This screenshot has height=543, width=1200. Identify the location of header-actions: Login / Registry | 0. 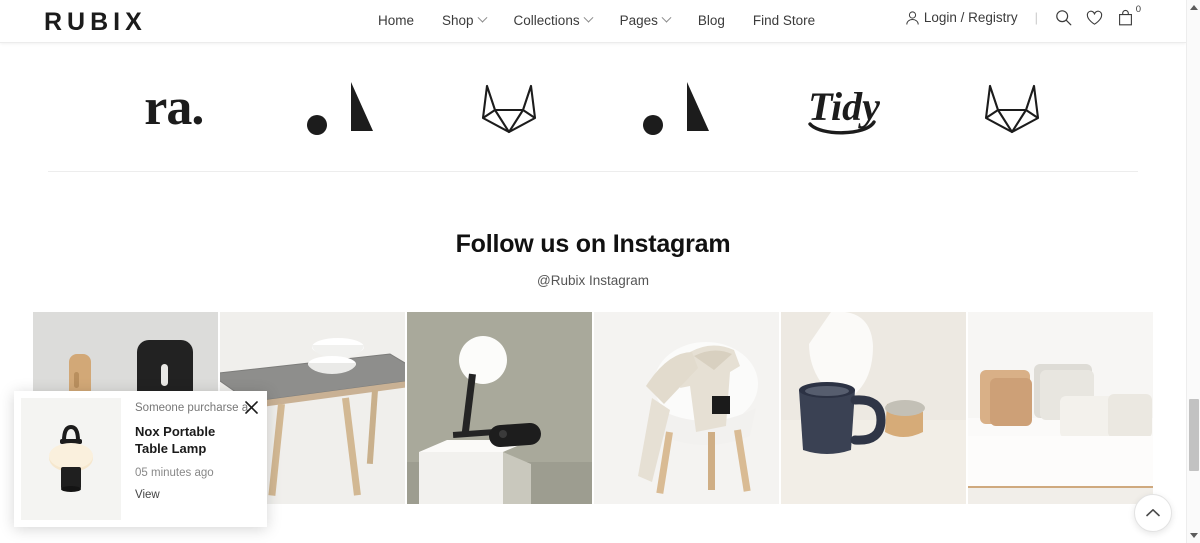
(1023, 15).